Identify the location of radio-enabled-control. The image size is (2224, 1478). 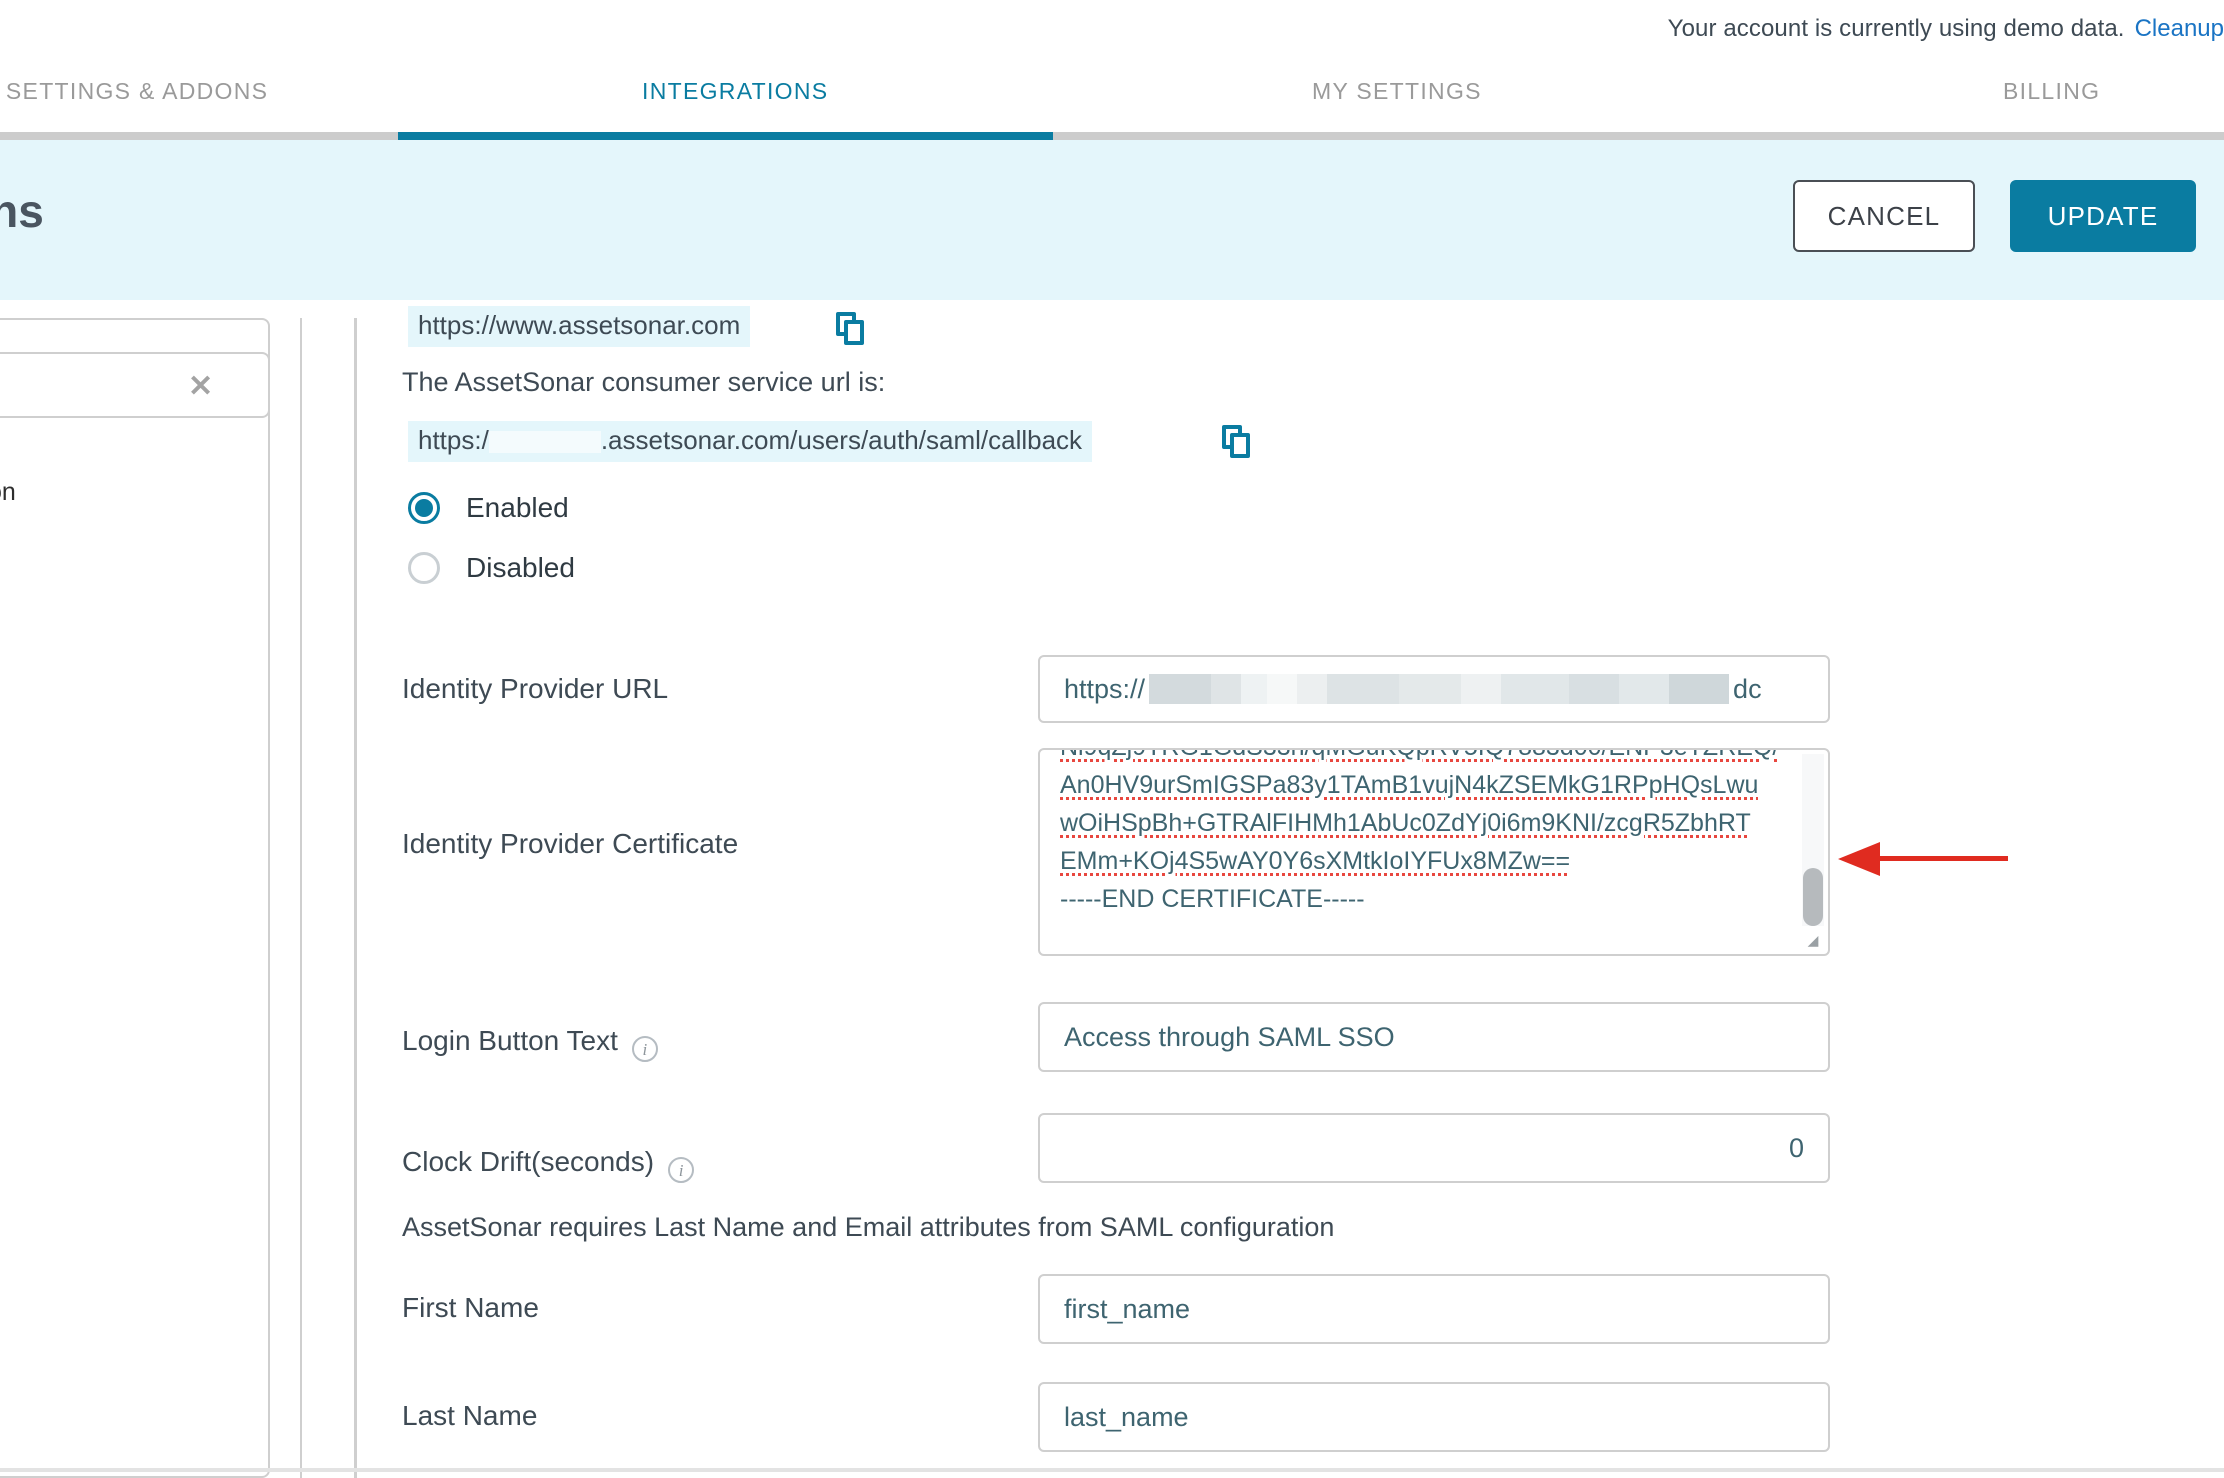
(424, 508).